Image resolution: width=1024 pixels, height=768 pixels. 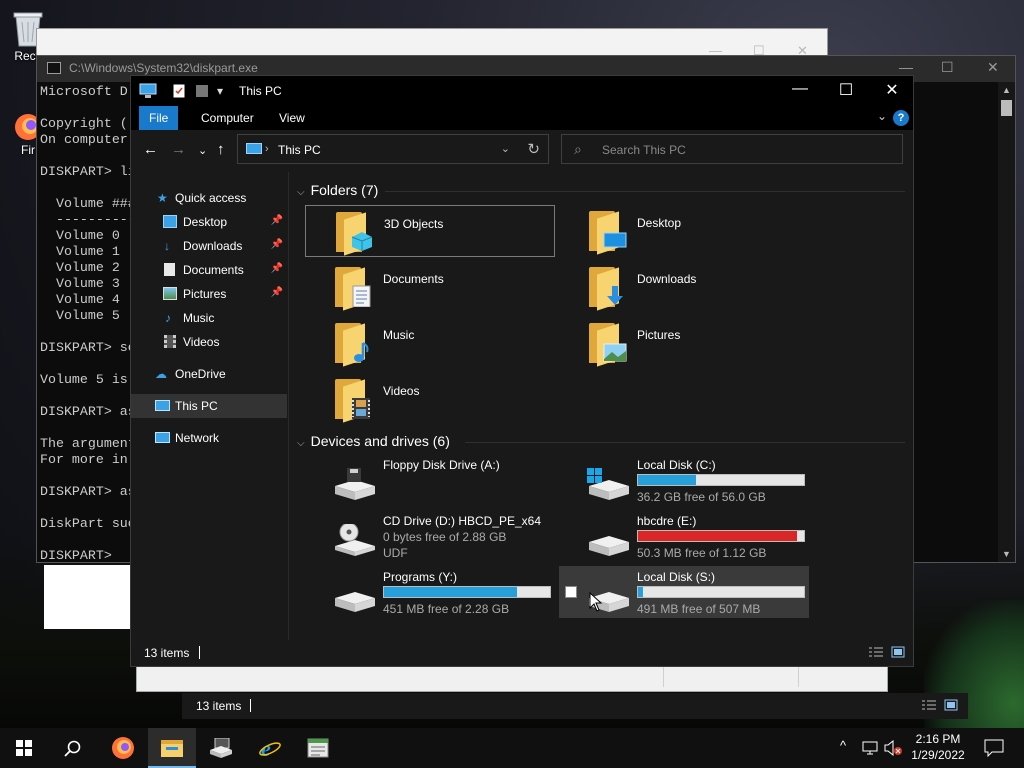 What do you see at coordinates (901, 118) in the screenshot?
I see `help-icon: ?` at bounding box center [901, 118].